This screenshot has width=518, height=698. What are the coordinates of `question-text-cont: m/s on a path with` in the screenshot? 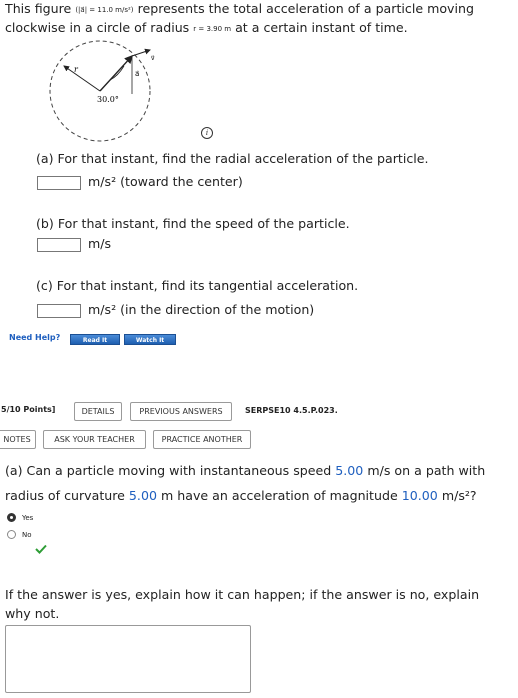 It's located at (426, 470).